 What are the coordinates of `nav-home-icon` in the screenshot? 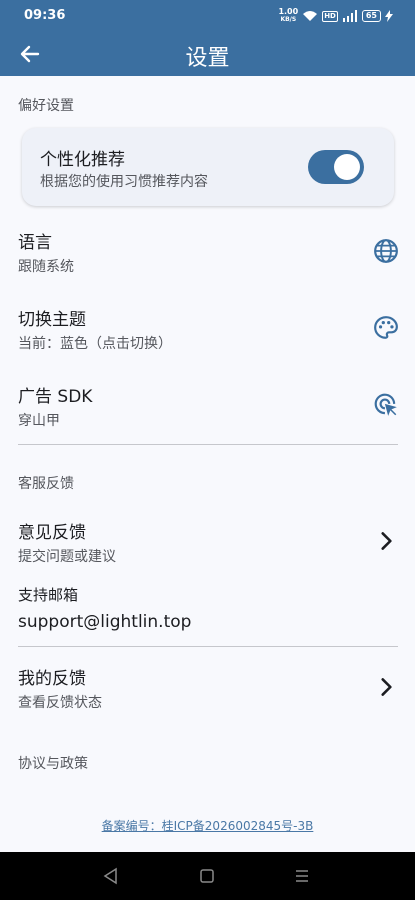 It's located at (207, 876).